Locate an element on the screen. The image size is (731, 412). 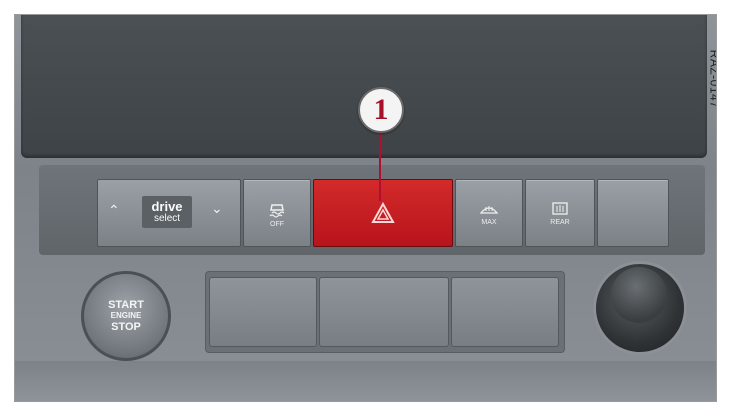
front-defrost-max-button: MAX is located at coordinates (489, 213).